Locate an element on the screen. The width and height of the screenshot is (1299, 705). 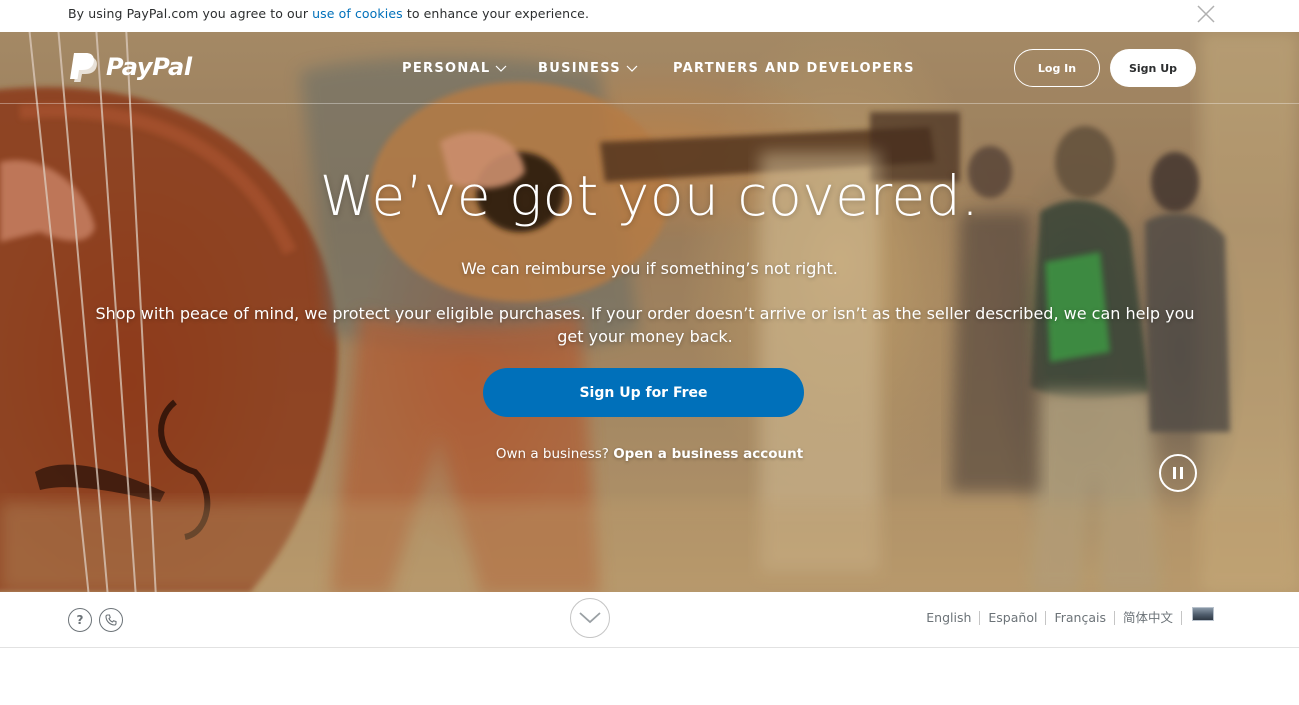
paypal-logo: PayPal is located at coordinates (138, 67).